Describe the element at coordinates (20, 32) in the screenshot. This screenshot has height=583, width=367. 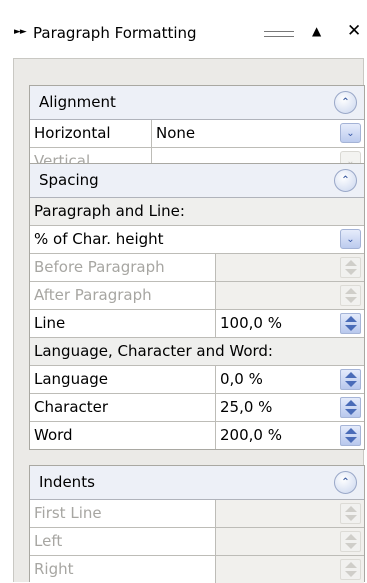
I see `expand-arrows-icon: ►►` at that location.